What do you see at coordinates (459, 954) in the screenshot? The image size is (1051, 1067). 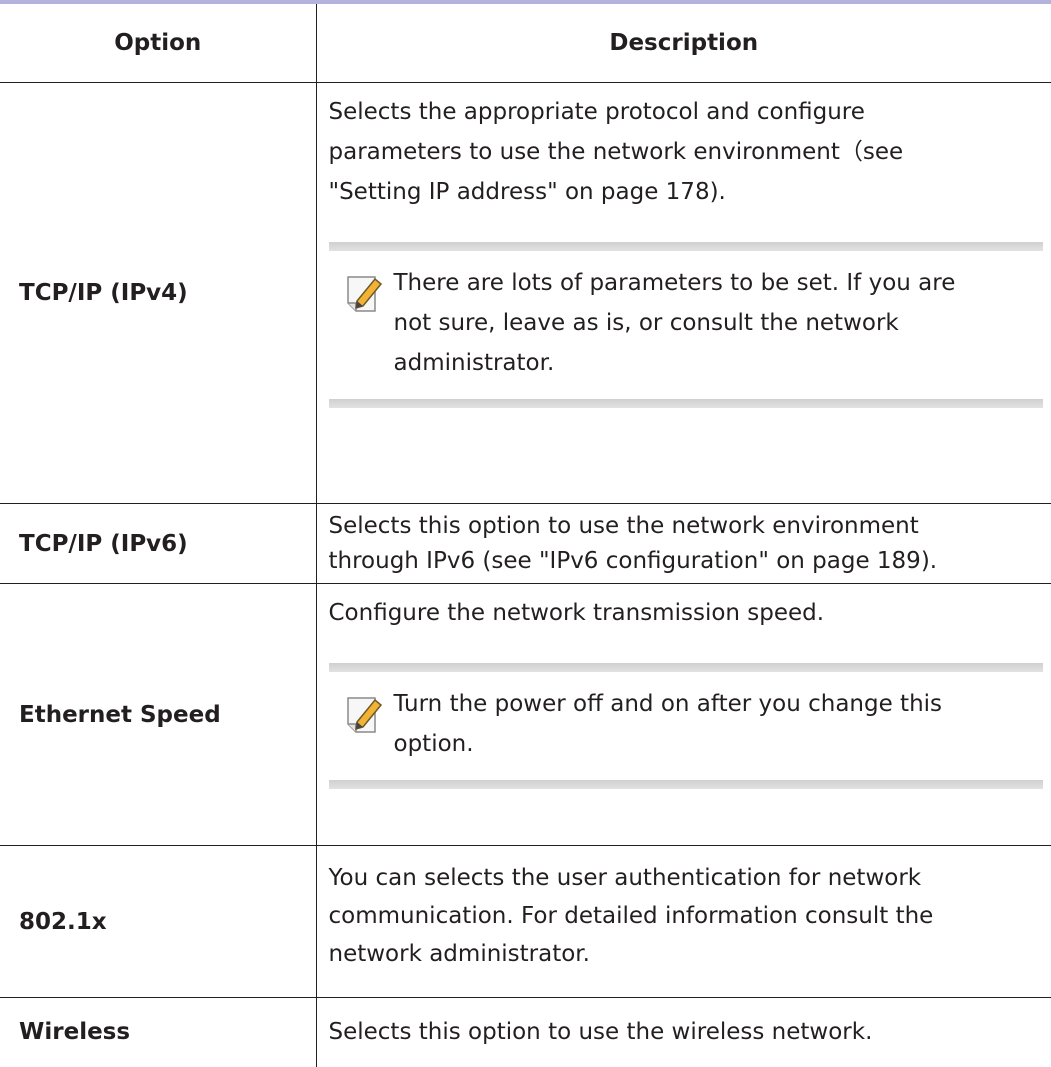 I see `description-line: network administrator.` at bounding box center [459, 954].